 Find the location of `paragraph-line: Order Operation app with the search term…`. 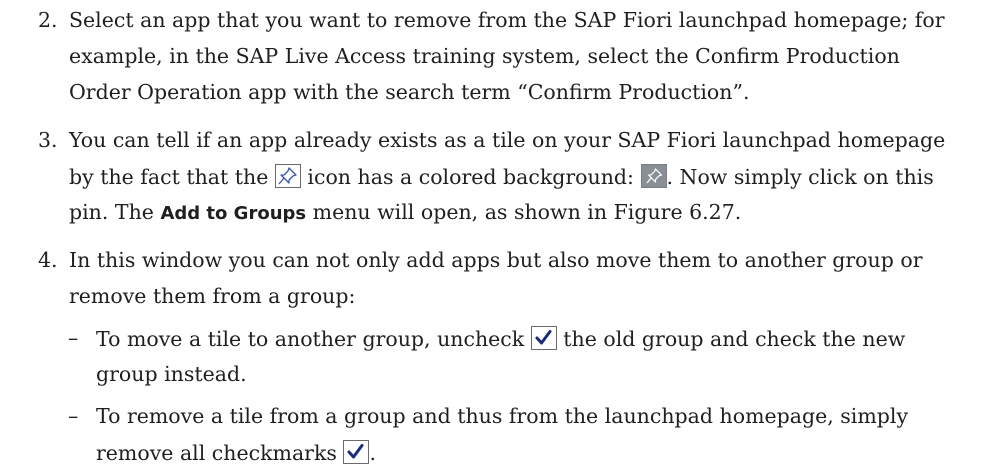

paragraph-line: Order Operation app with the search term… is located at coordinates (409, 92).